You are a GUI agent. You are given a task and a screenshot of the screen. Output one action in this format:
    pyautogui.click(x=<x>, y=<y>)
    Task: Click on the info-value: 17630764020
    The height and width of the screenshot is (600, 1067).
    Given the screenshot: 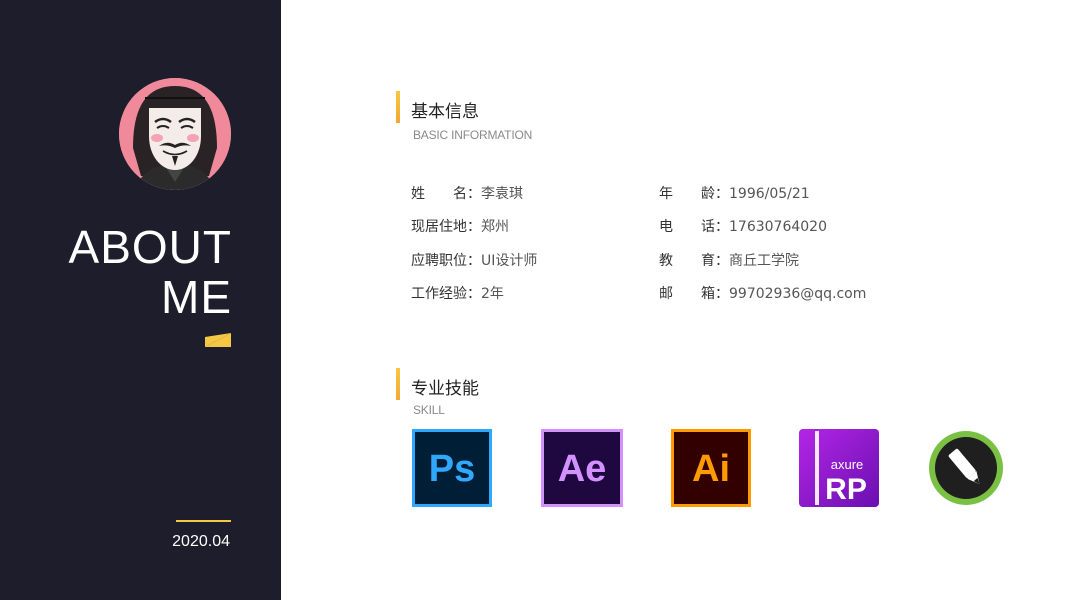 What is the action you would take?
    pyautogui.click(x=778, y=227)
    